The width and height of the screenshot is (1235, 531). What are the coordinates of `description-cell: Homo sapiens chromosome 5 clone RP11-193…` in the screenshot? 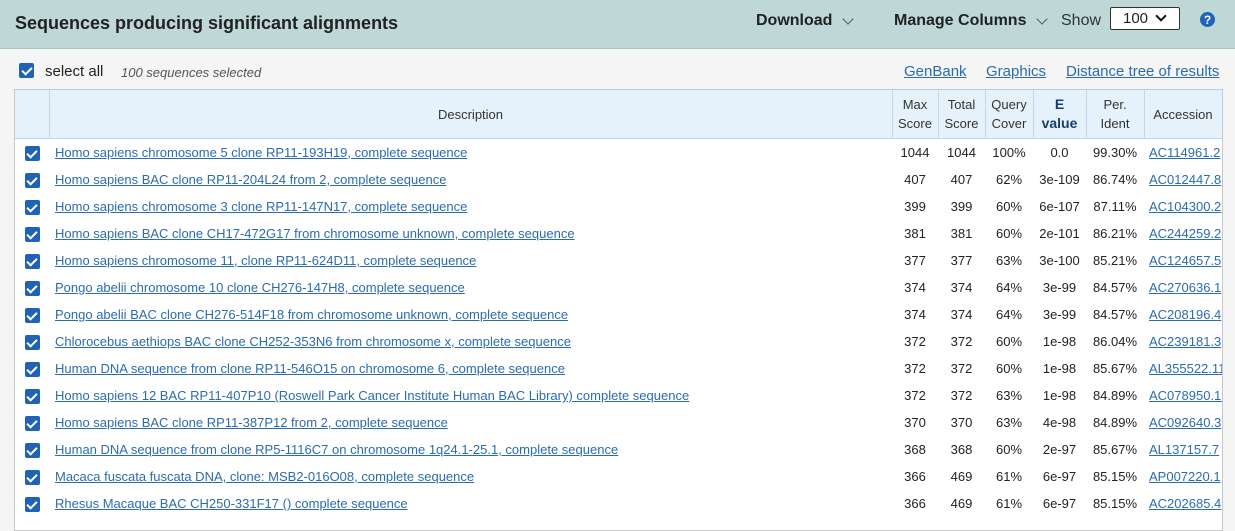 It's located at (470, 153).